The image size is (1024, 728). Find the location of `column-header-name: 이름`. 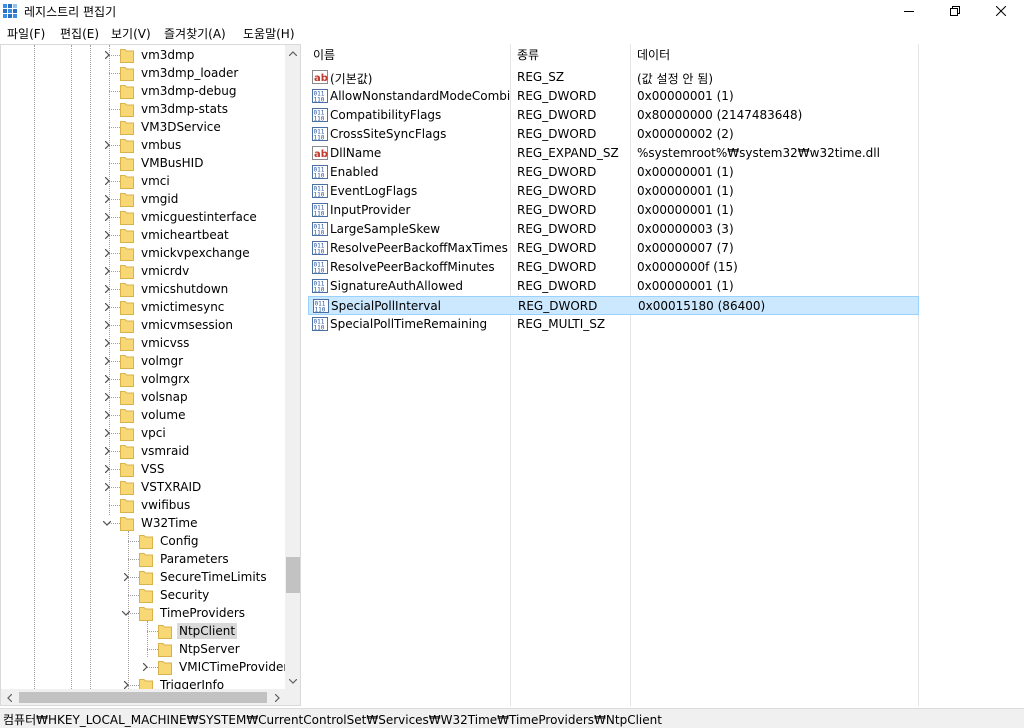

column-header-name: 이름 is located at coordinates (322, 55).